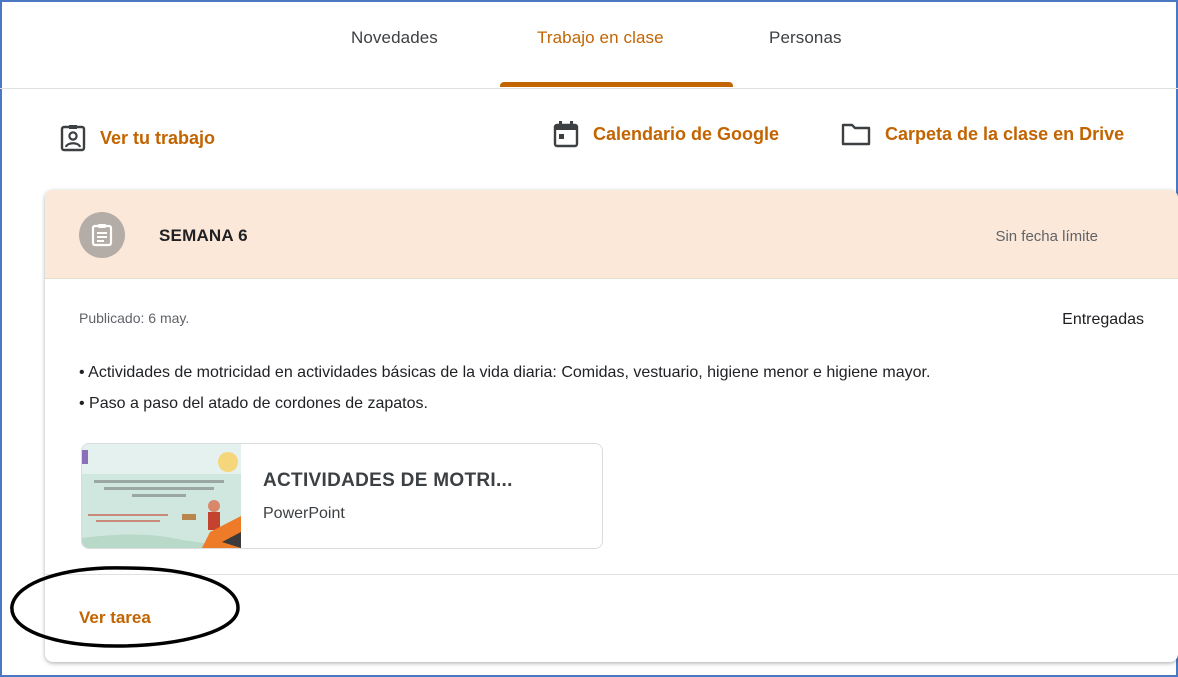 The width and height of the screenshot is (1178, 677). I want to click on assignment-icon-badge, so click(102, 235).